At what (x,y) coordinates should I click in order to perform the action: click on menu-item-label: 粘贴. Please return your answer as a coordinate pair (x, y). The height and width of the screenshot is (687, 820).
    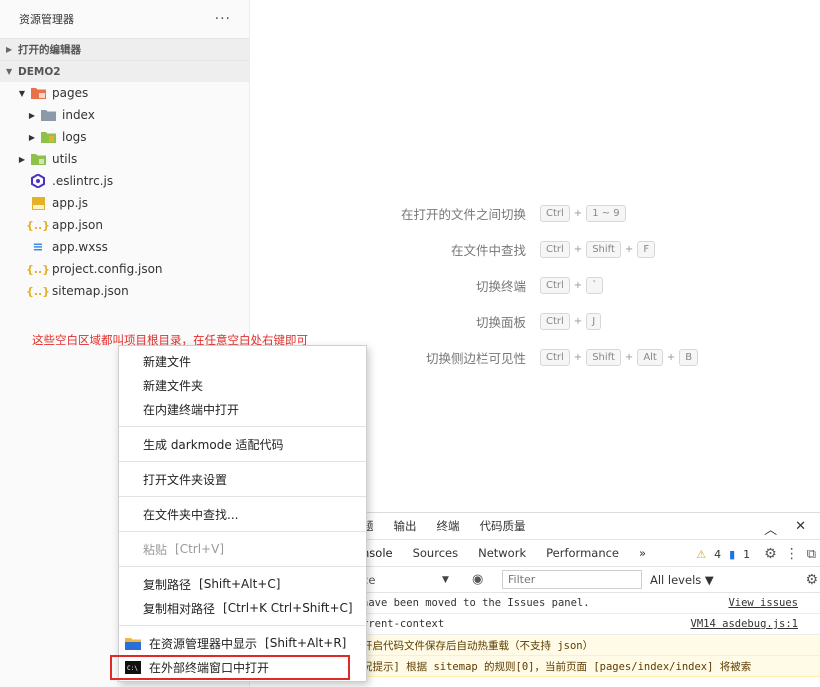
    Looking at the image, I should click on (155, 549).